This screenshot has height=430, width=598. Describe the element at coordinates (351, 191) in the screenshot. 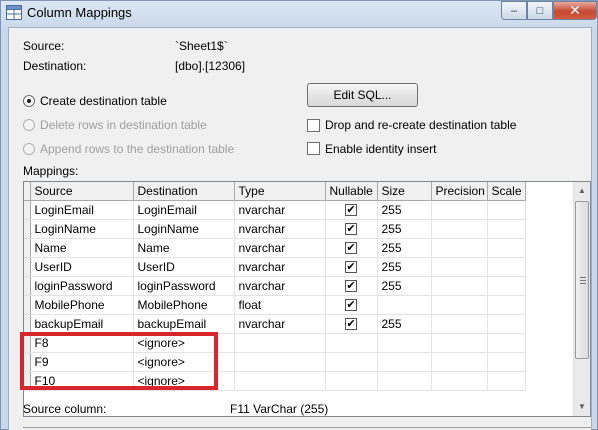

I see `column-header-nullable: Nullable` at that location.